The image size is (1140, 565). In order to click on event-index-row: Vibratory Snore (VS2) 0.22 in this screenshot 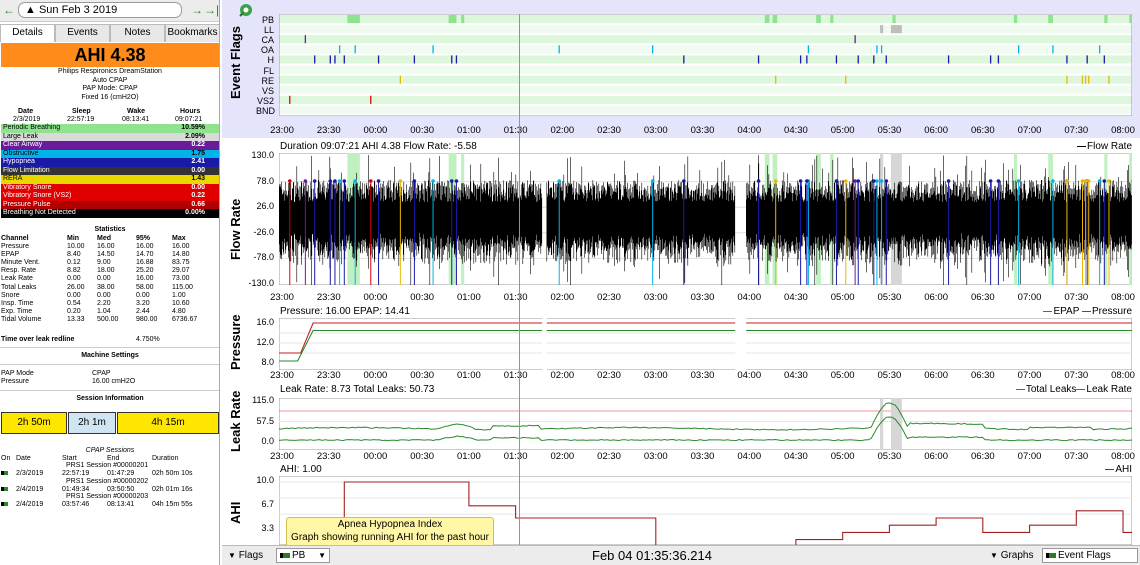, I will do `click(110, 196)`.